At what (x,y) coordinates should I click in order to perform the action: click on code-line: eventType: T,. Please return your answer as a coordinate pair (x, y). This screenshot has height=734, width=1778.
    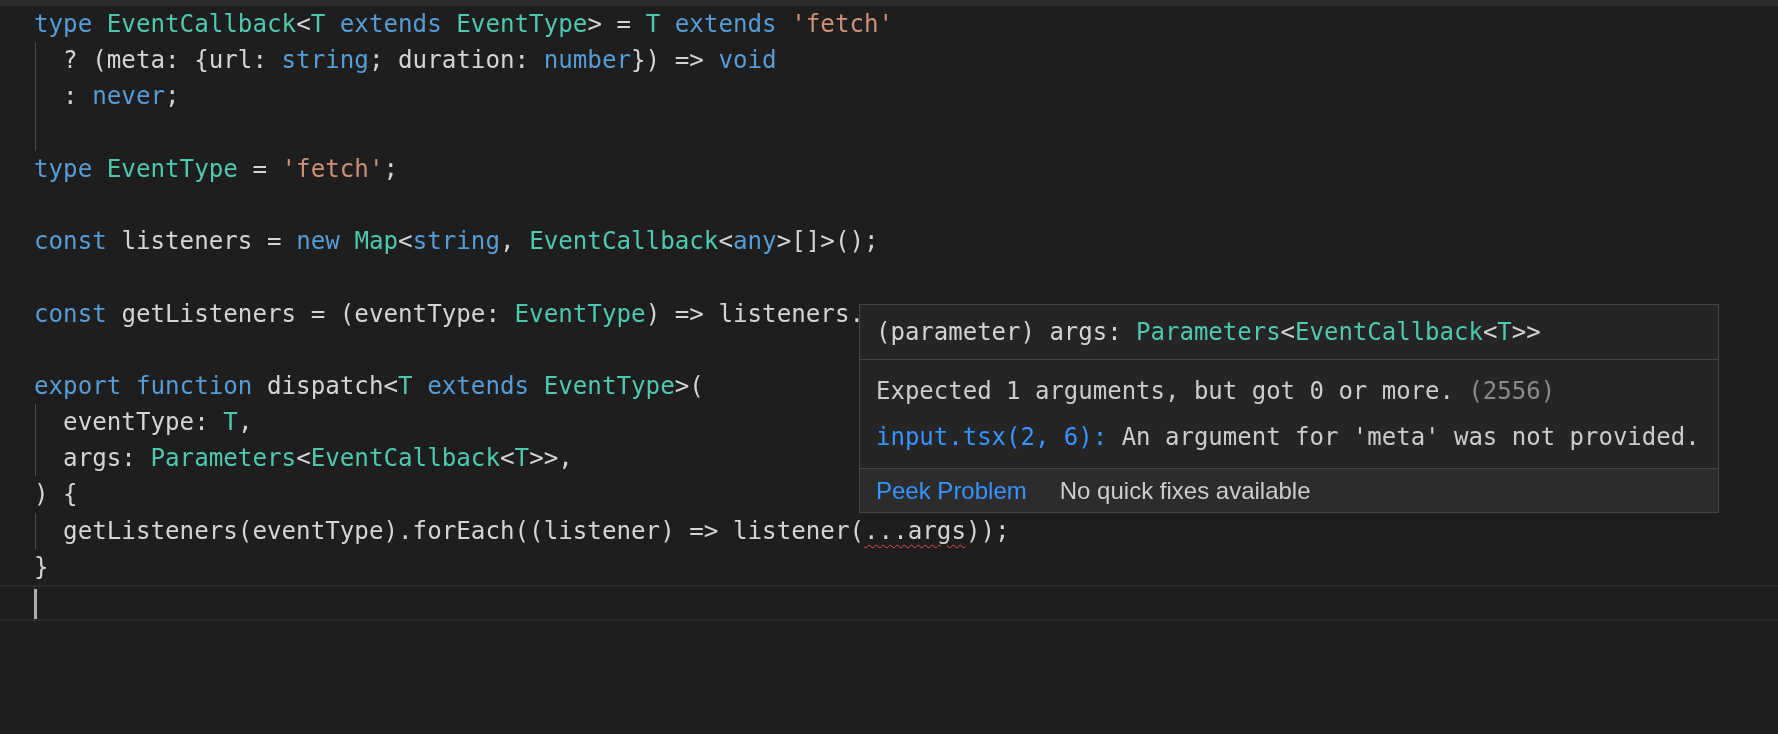
    Looking at the image, I should click on (143, 422).